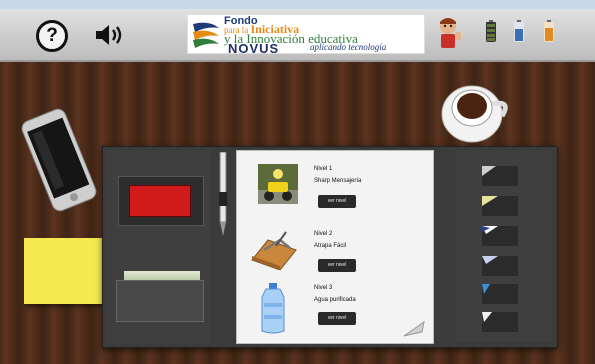  I want to click on battery-orange-icon, so click(549, 31).